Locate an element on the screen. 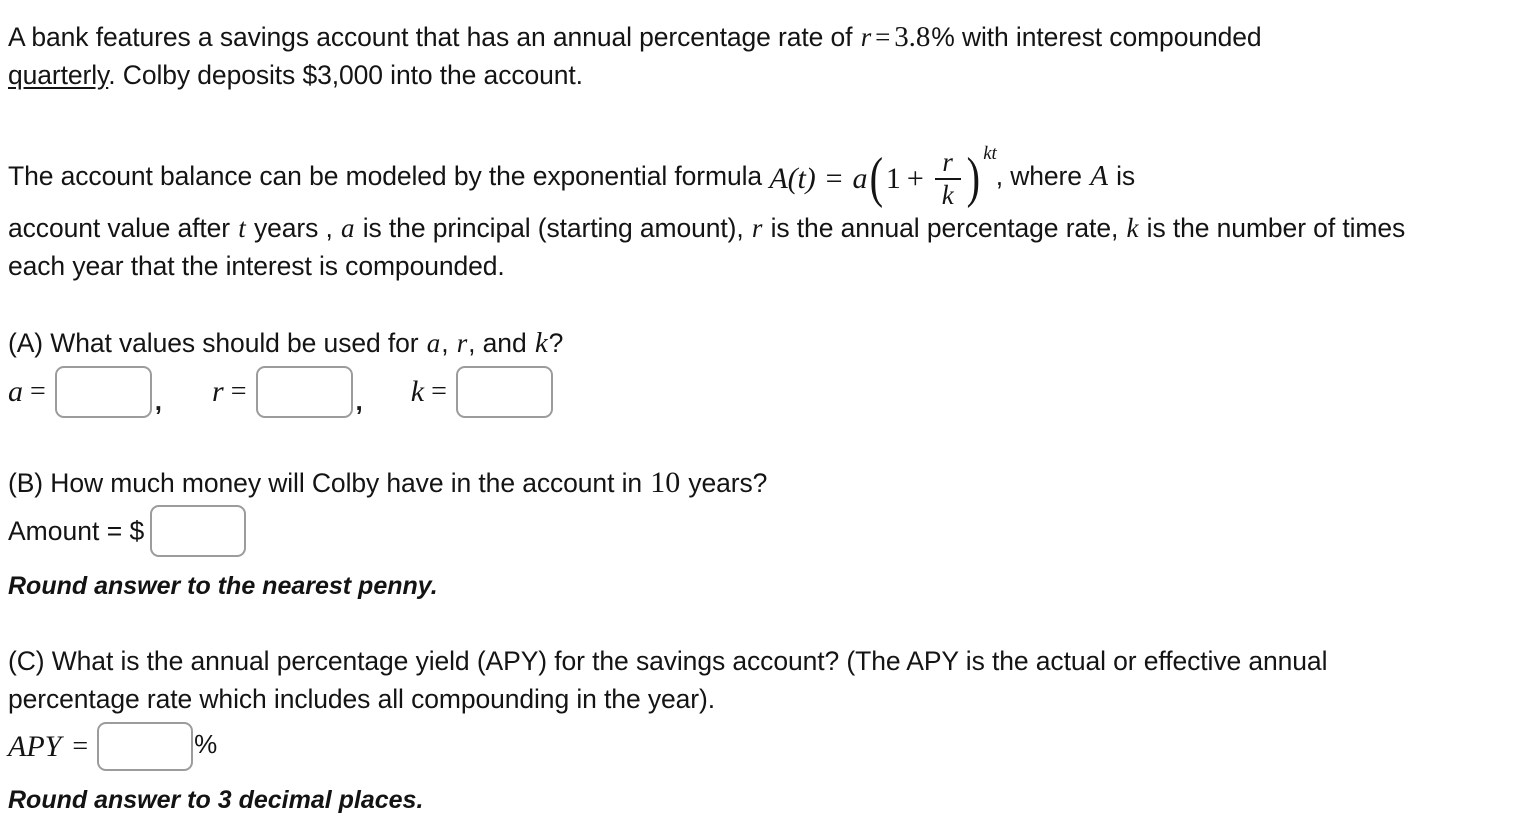 This screenshot has width=1522, height=818. part-a-var-r: r is located at coordinates (462, 343).